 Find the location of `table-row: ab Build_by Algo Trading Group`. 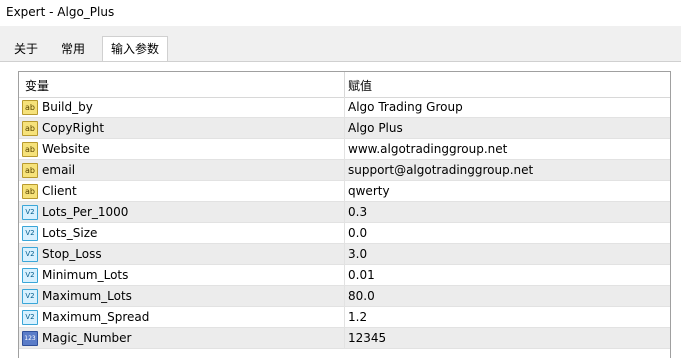

table-row: ab Build_by Algo Trading Group is located at coordinates (344, 107).